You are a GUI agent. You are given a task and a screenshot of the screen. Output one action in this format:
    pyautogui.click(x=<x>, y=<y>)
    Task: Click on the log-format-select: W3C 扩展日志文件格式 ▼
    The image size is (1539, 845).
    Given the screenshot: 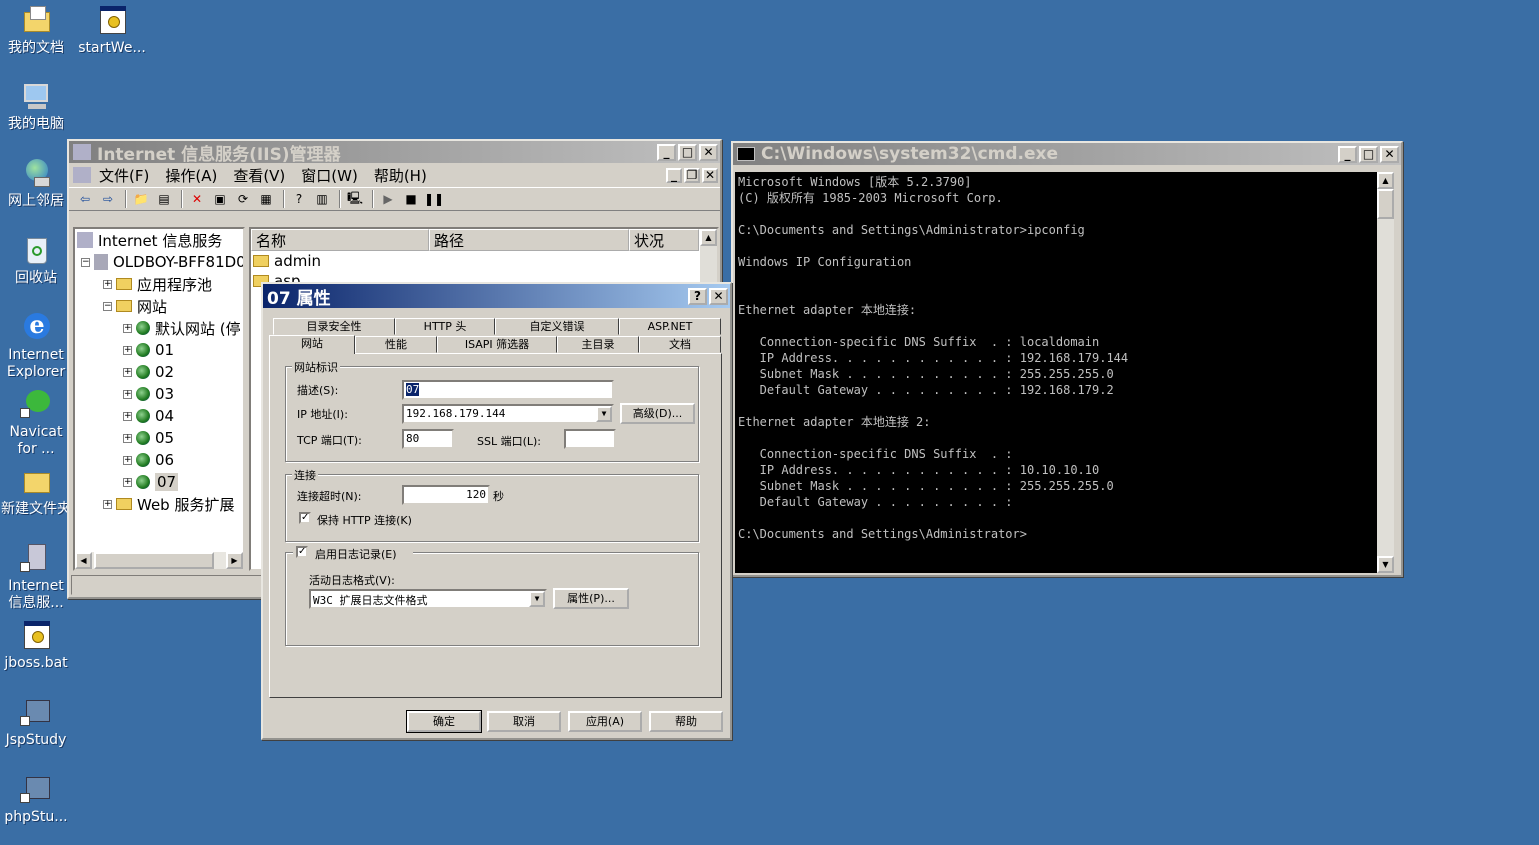 What is the action you would take?
    pyautogui.click(x=428, y=599)
    